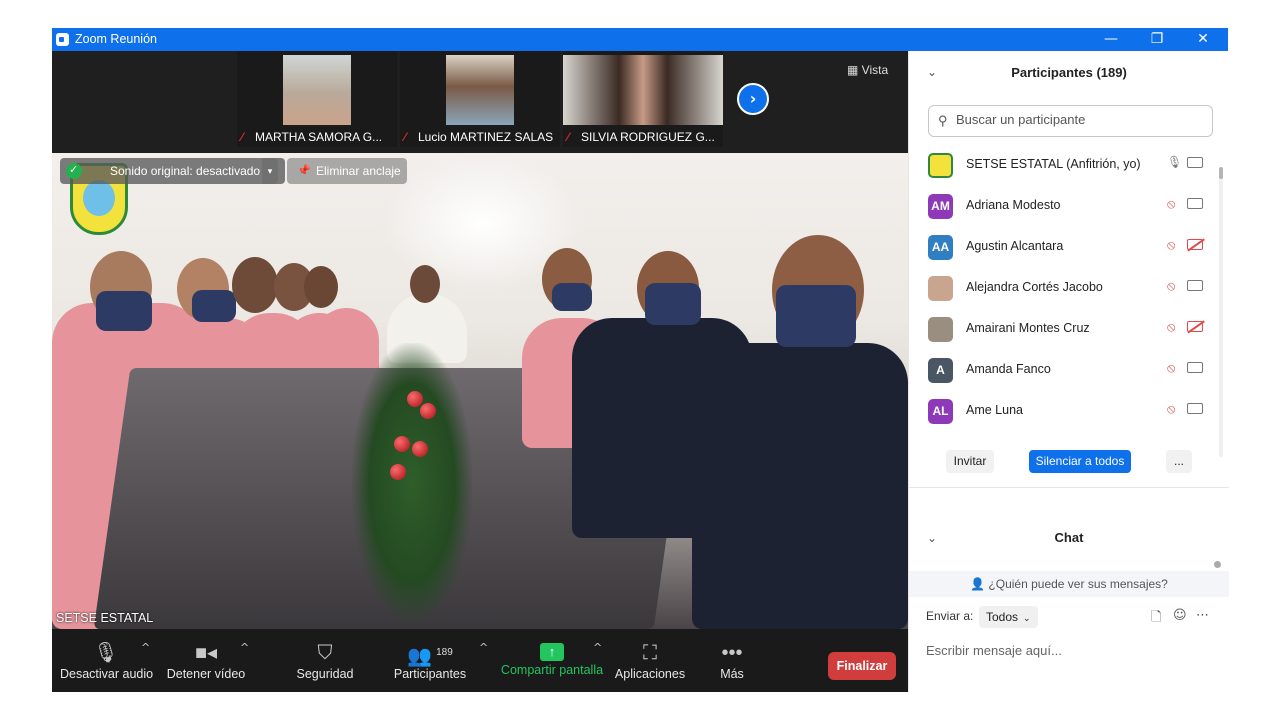  I want to click on send-to-label: Enviar a:, so click(950, 616).